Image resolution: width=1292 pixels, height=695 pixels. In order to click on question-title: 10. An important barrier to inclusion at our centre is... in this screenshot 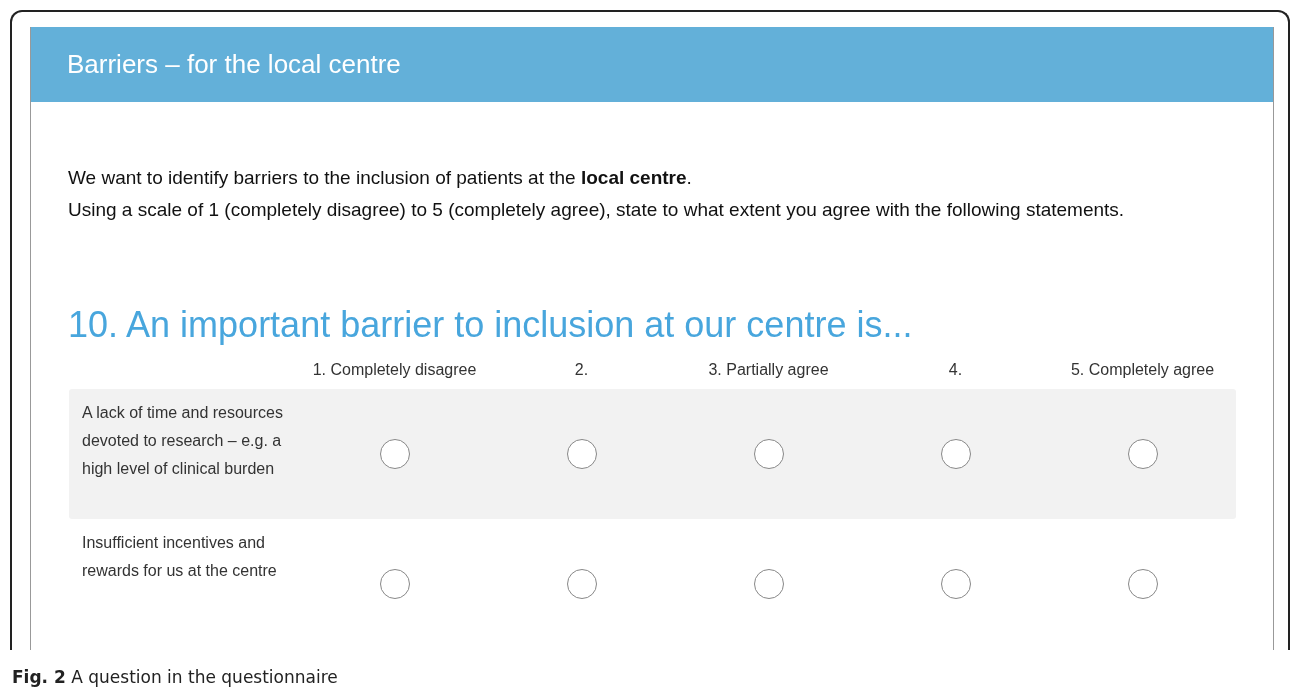, I will do `click(491, 325)`.